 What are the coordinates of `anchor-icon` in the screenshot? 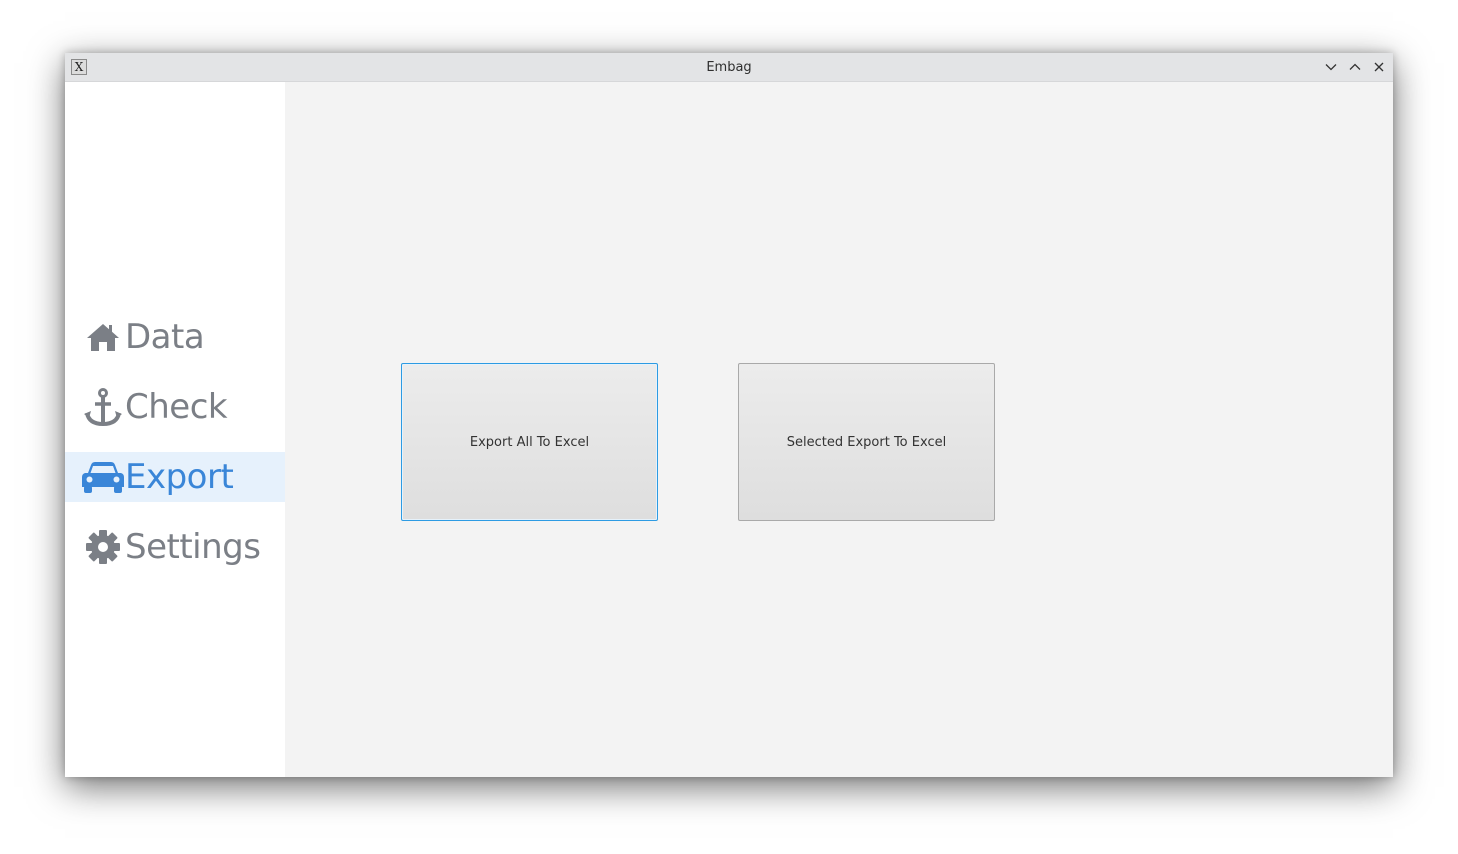 It's located at (103, 407).